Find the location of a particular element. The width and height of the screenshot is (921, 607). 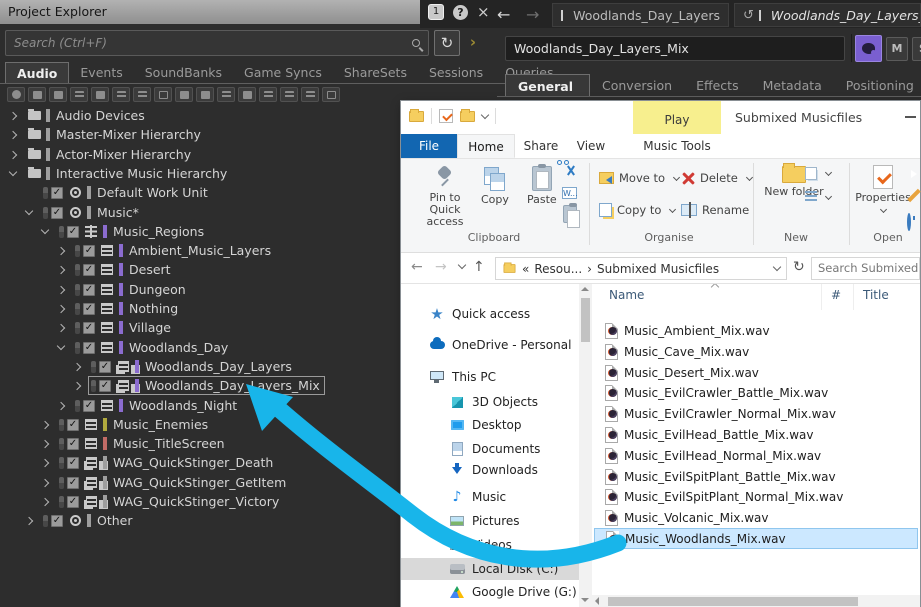

paste-button: Paste is located at coordinates (542, 185).